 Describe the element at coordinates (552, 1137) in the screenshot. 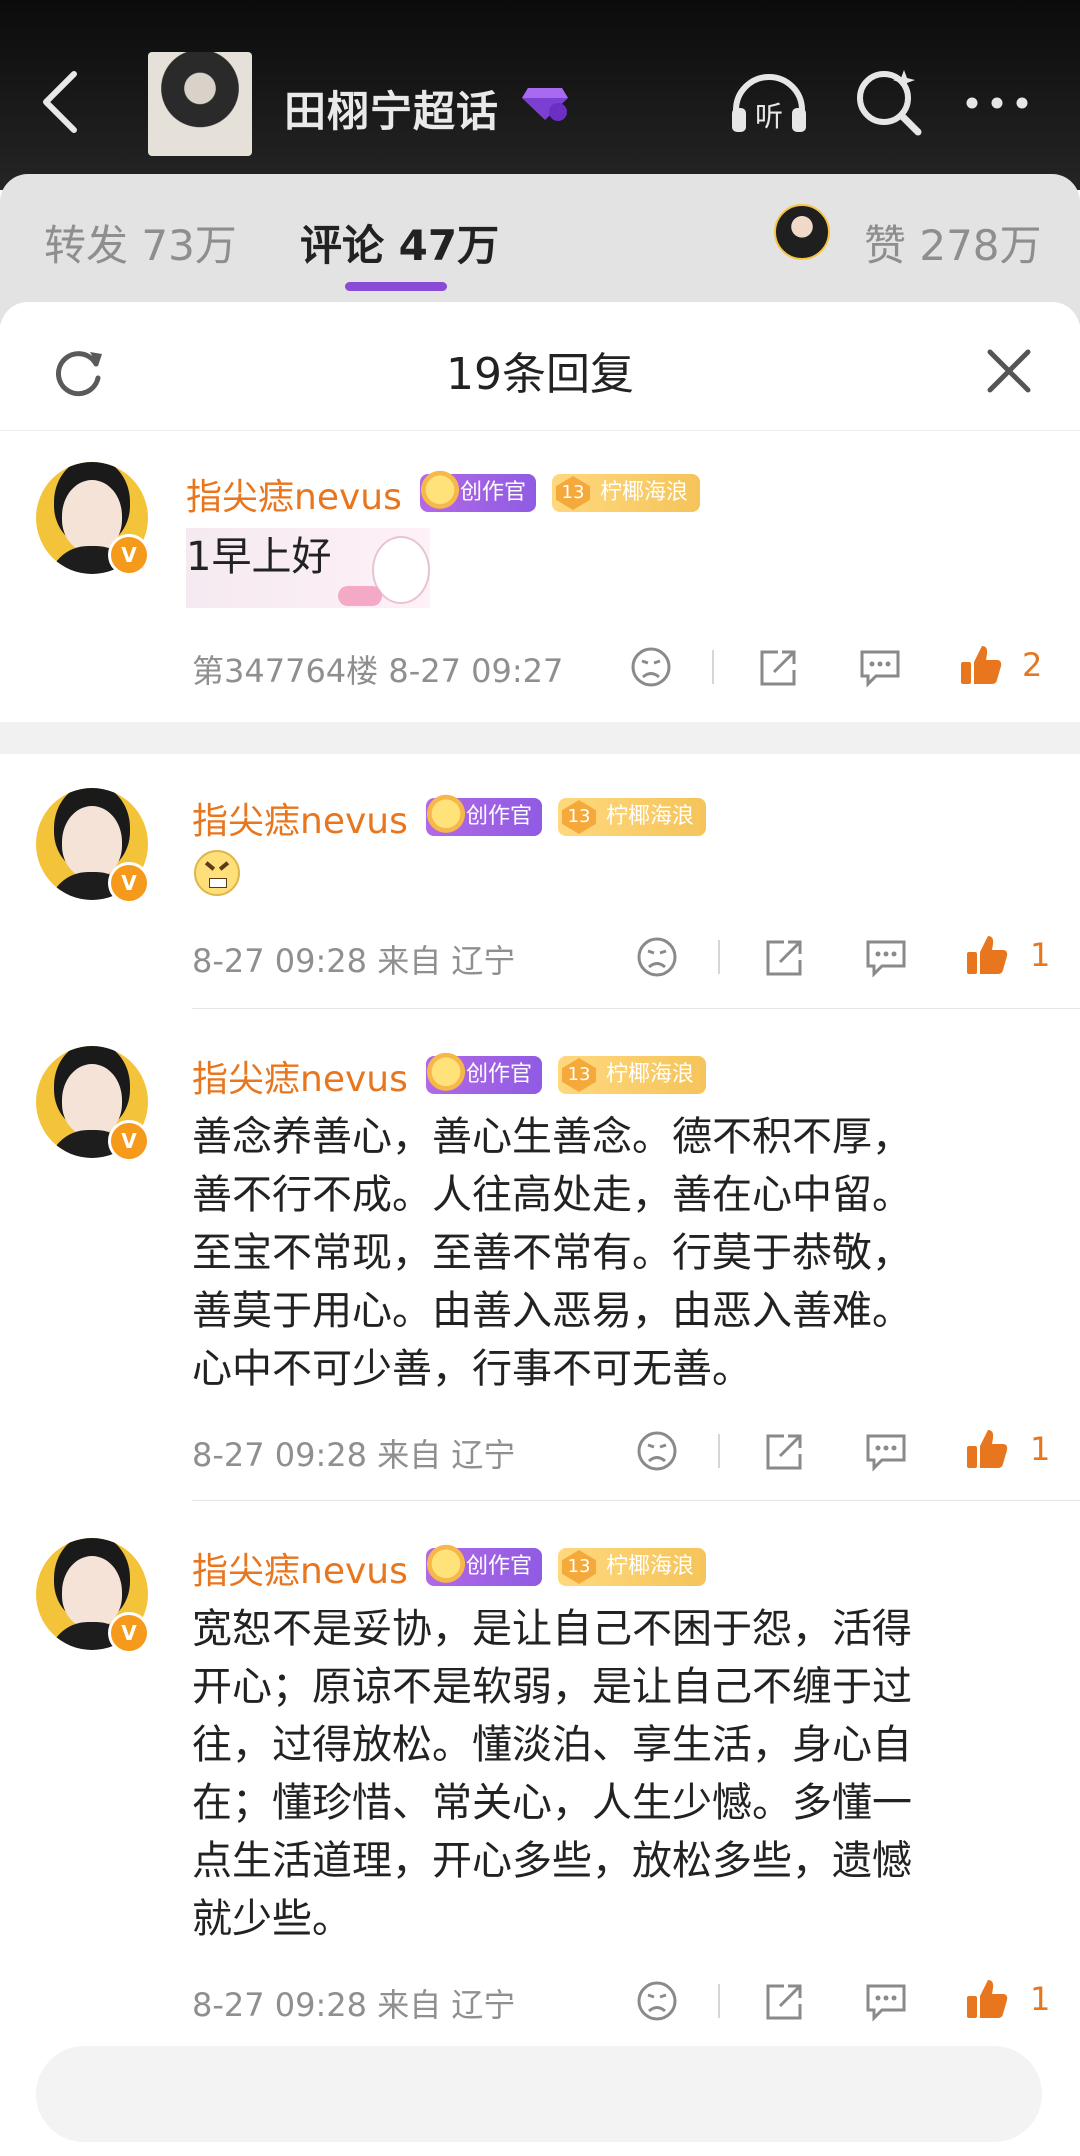

I see `comment-text-line: 善念养善心，善心生善念。德不积不厚，` at that location.